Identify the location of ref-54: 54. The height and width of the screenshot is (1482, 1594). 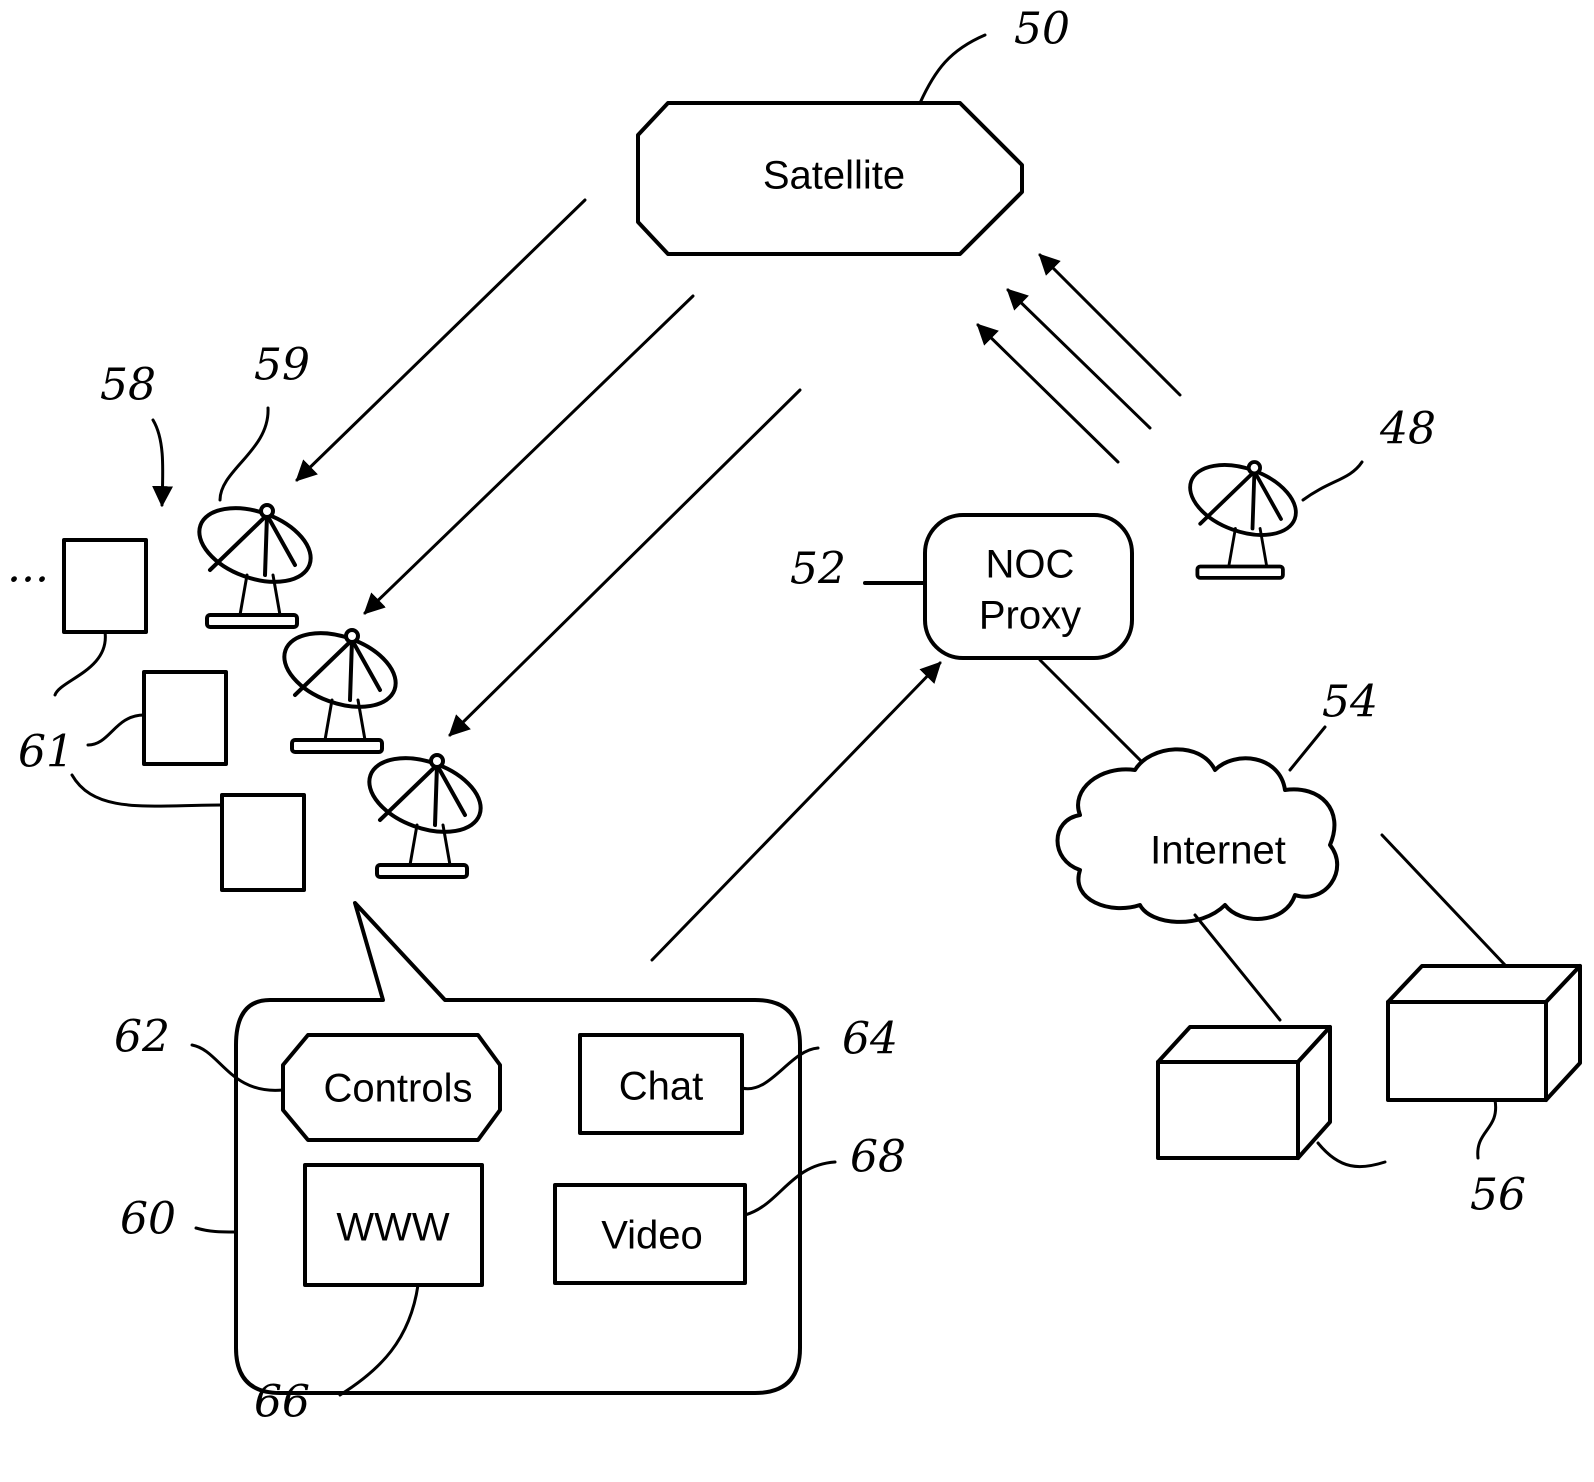
(1350, 702).